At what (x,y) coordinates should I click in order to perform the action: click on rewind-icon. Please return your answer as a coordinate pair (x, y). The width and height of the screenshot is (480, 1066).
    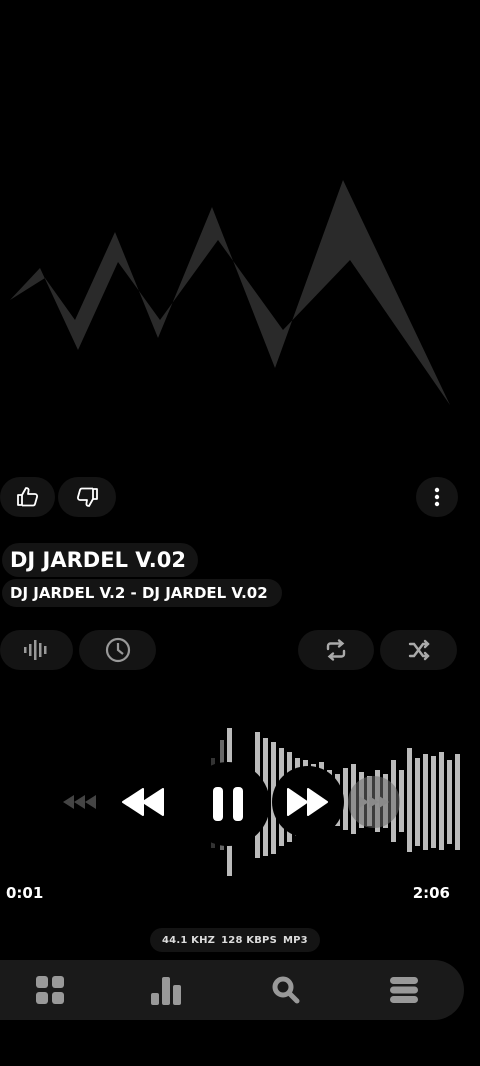
    Looking at the image, I should click on (143, 802).